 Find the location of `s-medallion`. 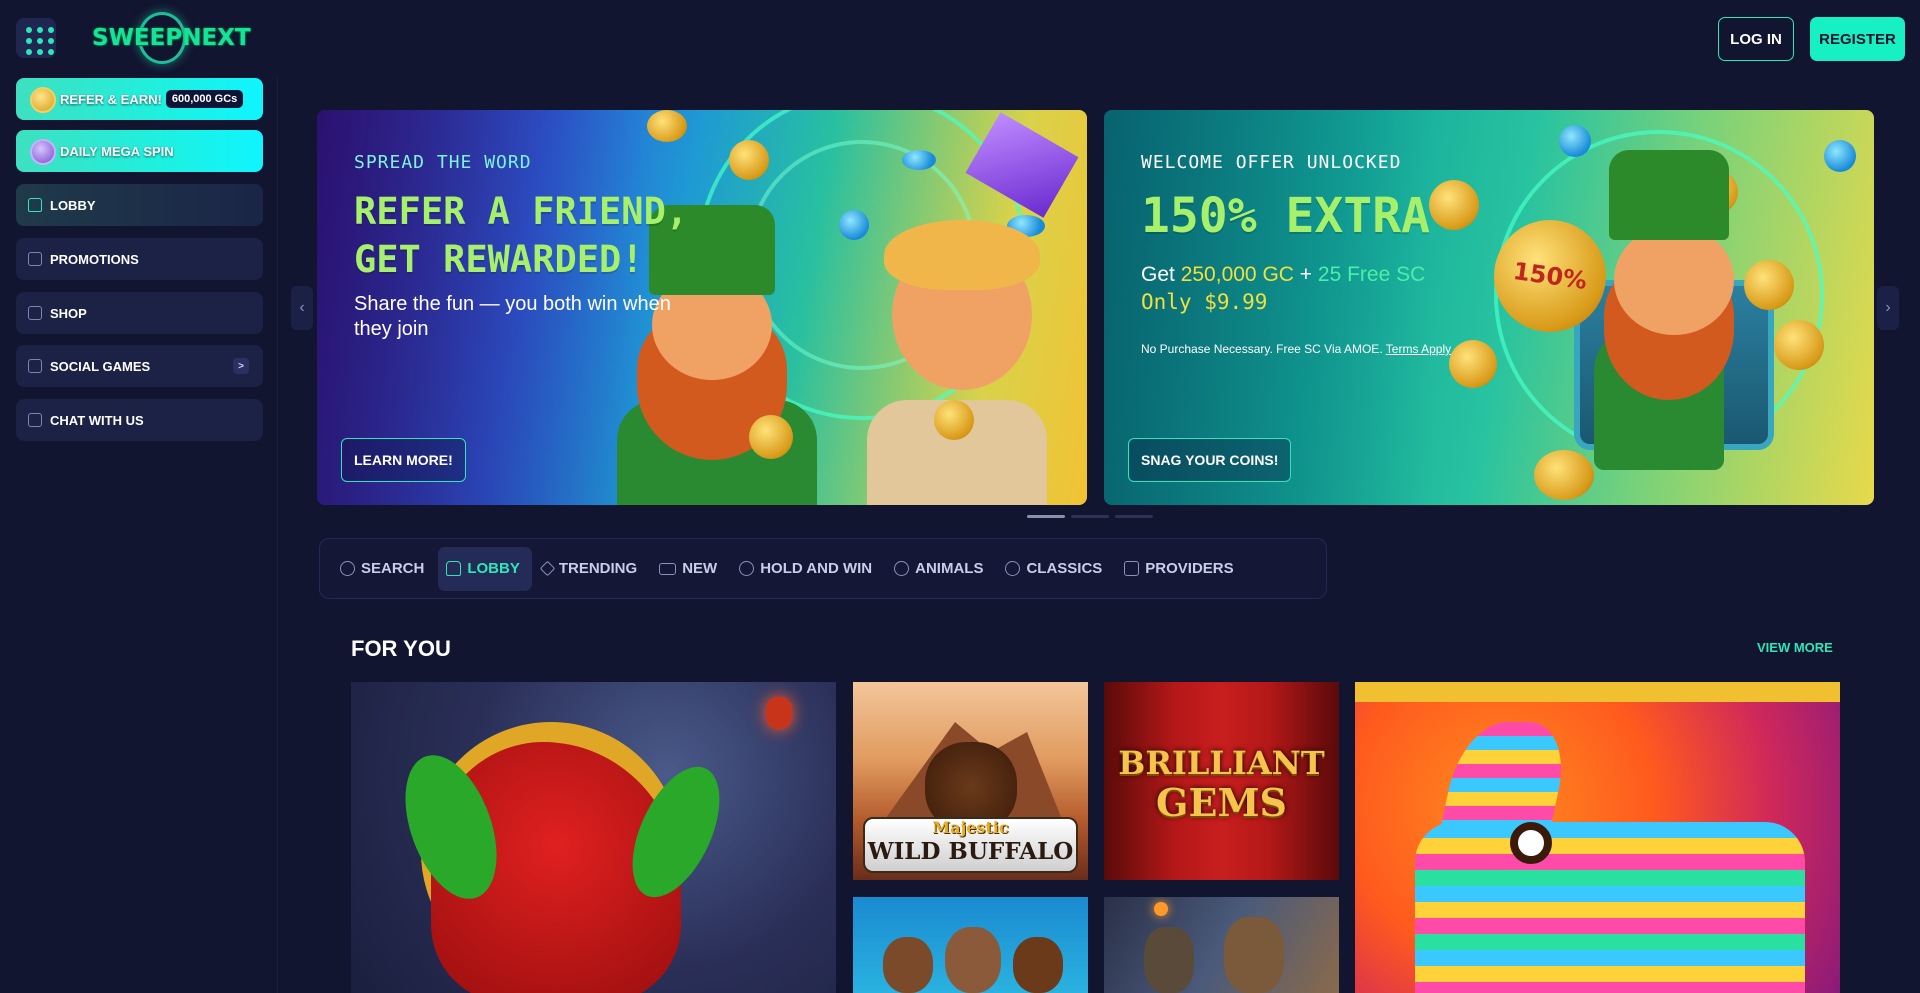

s-medallion is located at coordinates (954, 420).